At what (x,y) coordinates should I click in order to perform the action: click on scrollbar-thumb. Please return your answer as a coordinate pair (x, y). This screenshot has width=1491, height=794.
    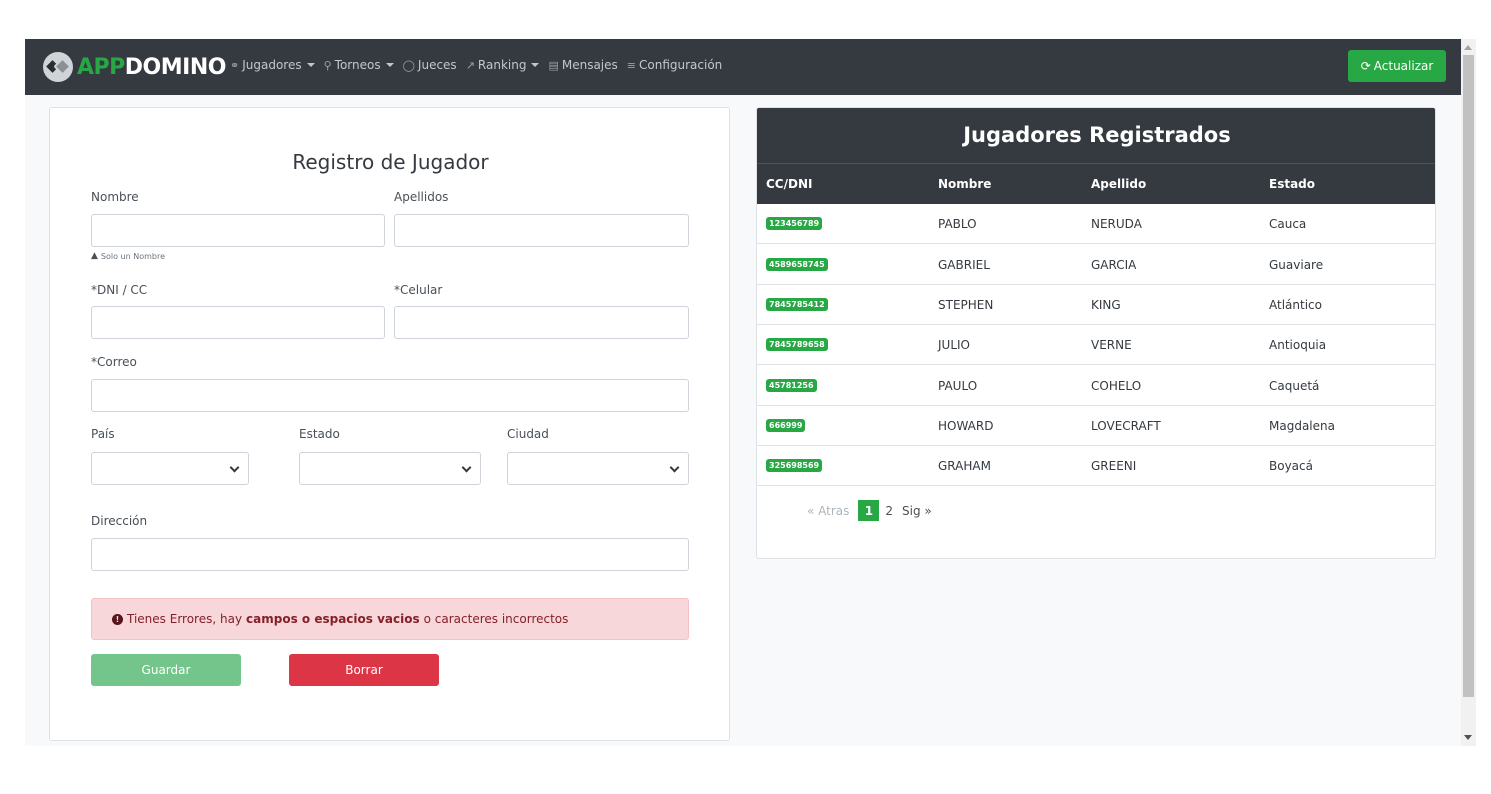
    Looking at the image, I should click on (1468, 376).